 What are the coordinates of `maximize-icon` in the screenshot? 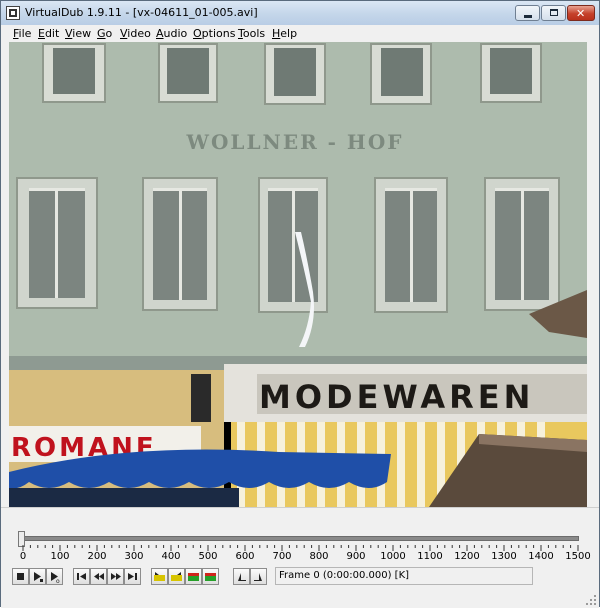 It's located at (554, 12).